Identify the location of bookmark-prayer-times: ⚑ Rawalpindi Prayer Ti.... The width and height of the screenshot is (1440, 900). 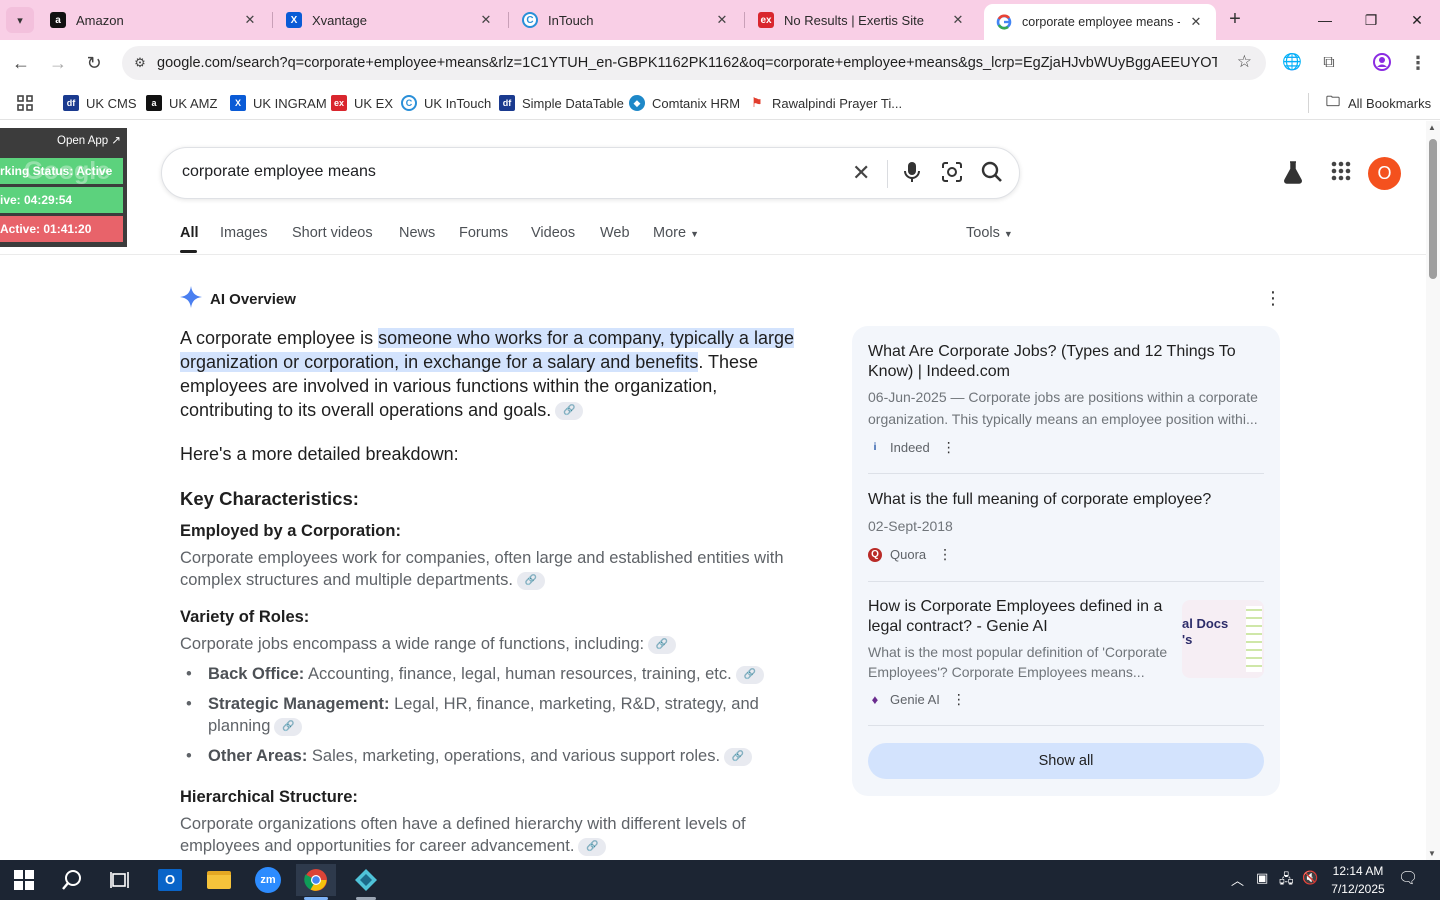
(825, 103).